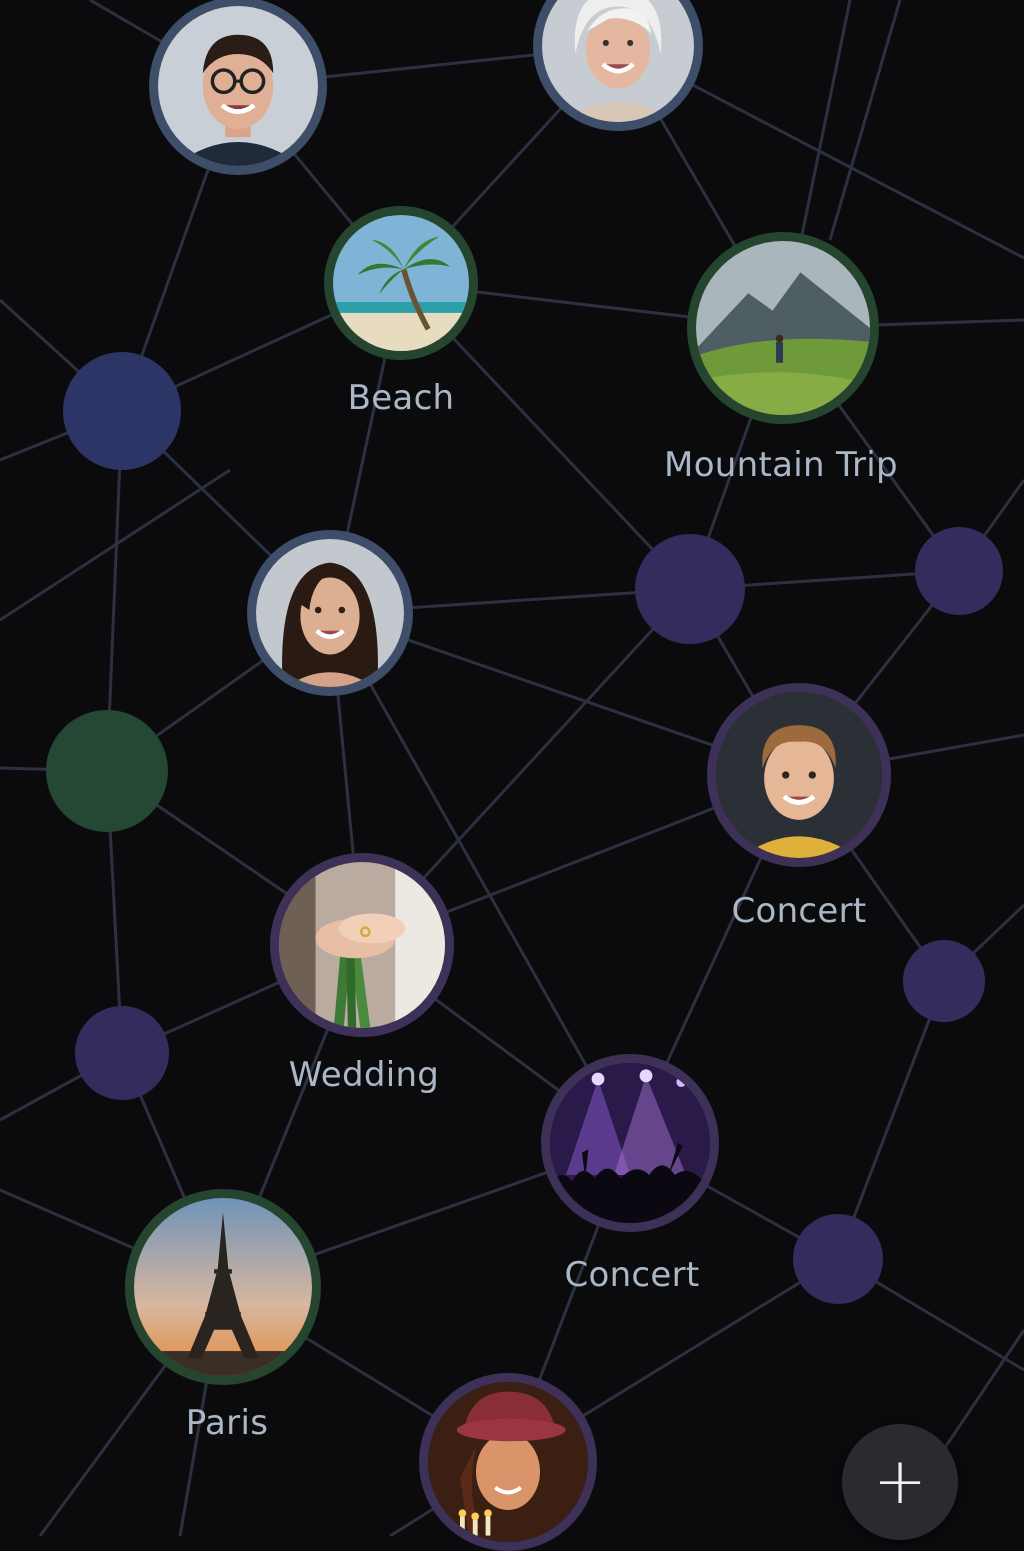 This screenshot has width=1024, height=1551. What do you see at coordinates (799, 911) in the screenshot?
I see `node-label-concert-boy: Concert` at bounding box center [799, 911].